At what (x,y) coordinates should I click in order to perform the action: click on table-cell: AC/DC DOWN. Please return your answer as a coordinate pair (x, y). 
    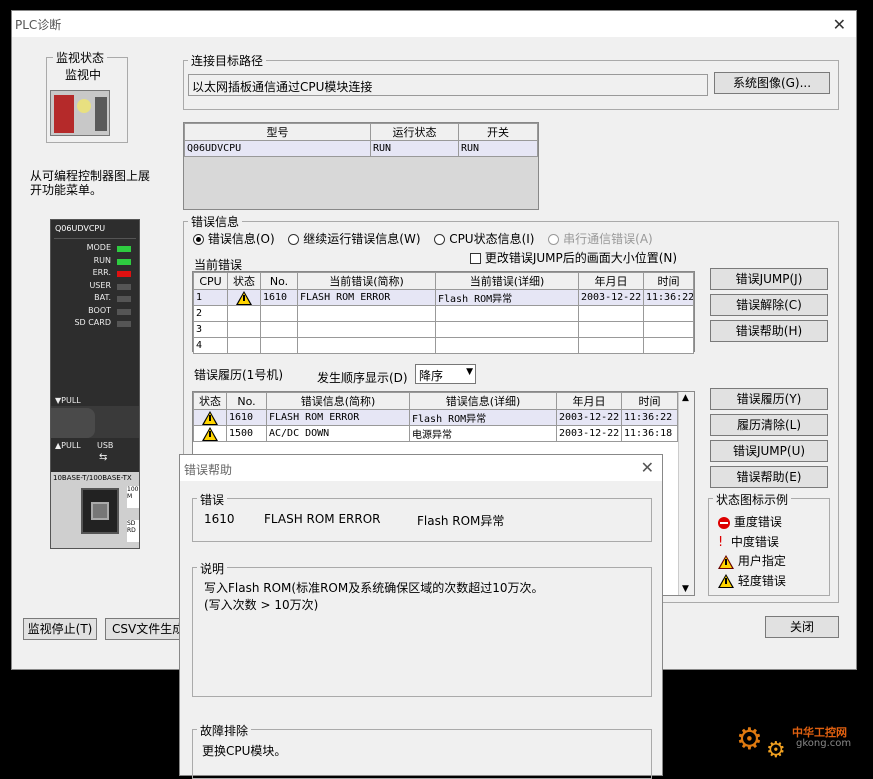
    Looking at the image, I should click on (338, 433).